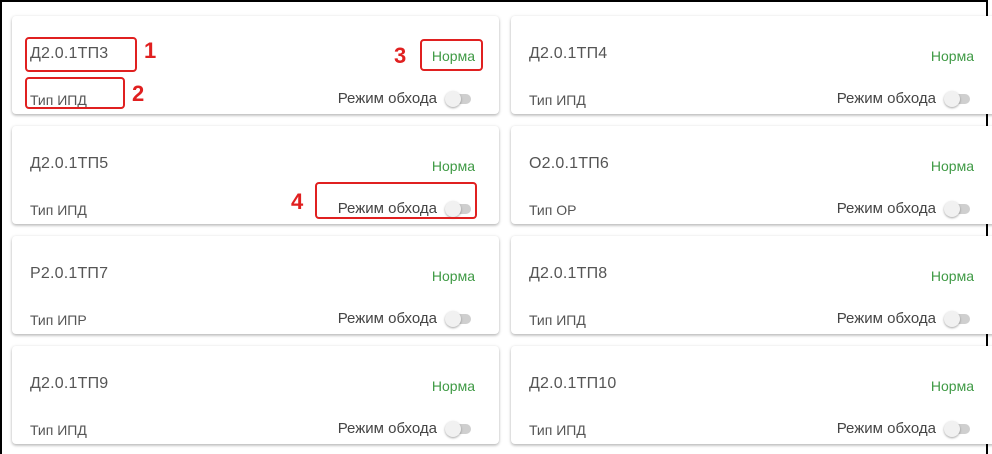  Describe the element at coordinates (69, 163) in the screenshot. I see `device-name: Д2.0.1ТП5` at that location.